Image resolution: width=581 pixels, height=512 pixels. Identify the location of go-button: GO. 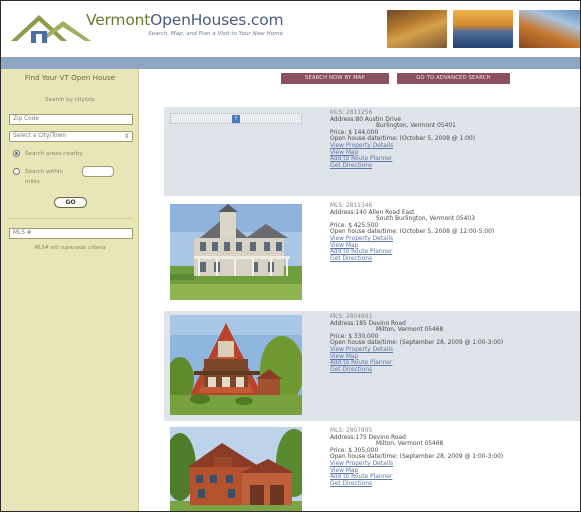
(70, 202).